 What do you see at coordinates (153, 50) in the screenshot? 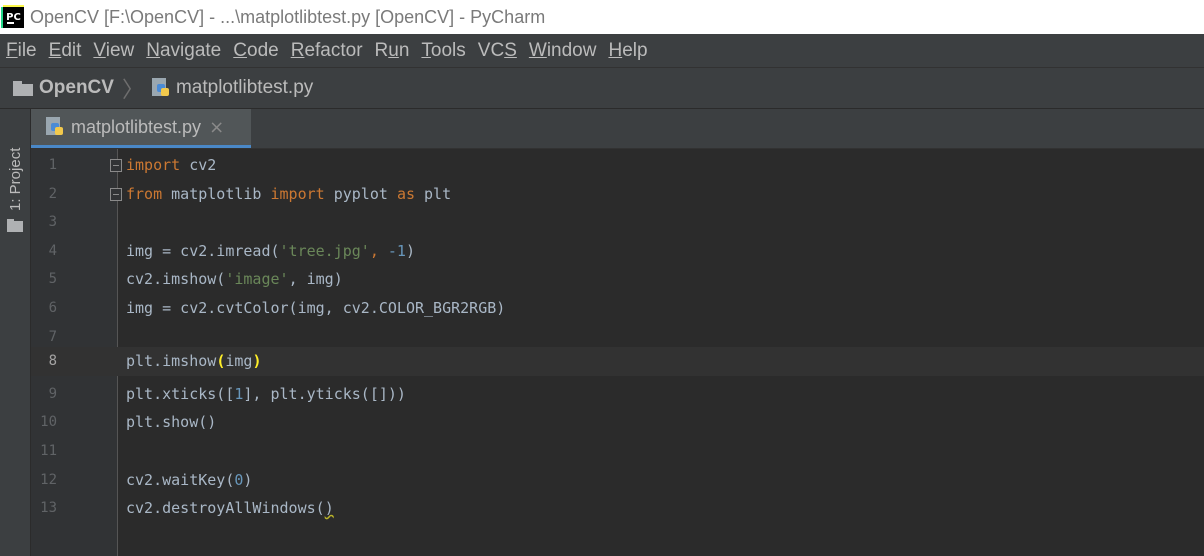
I see `menu-mnemonic: N` at bounding box center [153, 50].